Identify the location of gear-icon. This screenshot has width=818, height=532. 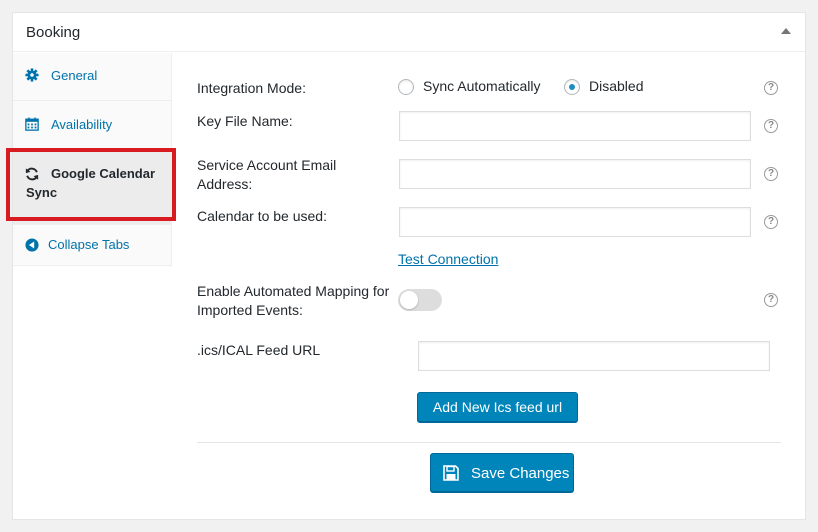
(32, 75).